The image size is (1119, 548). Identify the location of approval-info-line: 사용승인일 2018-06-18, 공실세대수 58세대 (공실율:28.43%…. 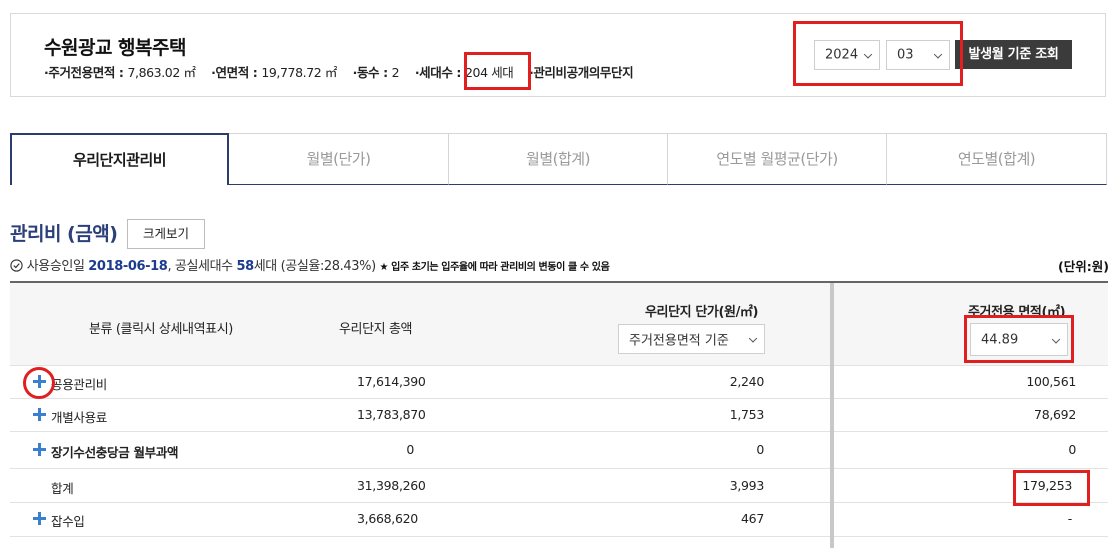
(310, 264).